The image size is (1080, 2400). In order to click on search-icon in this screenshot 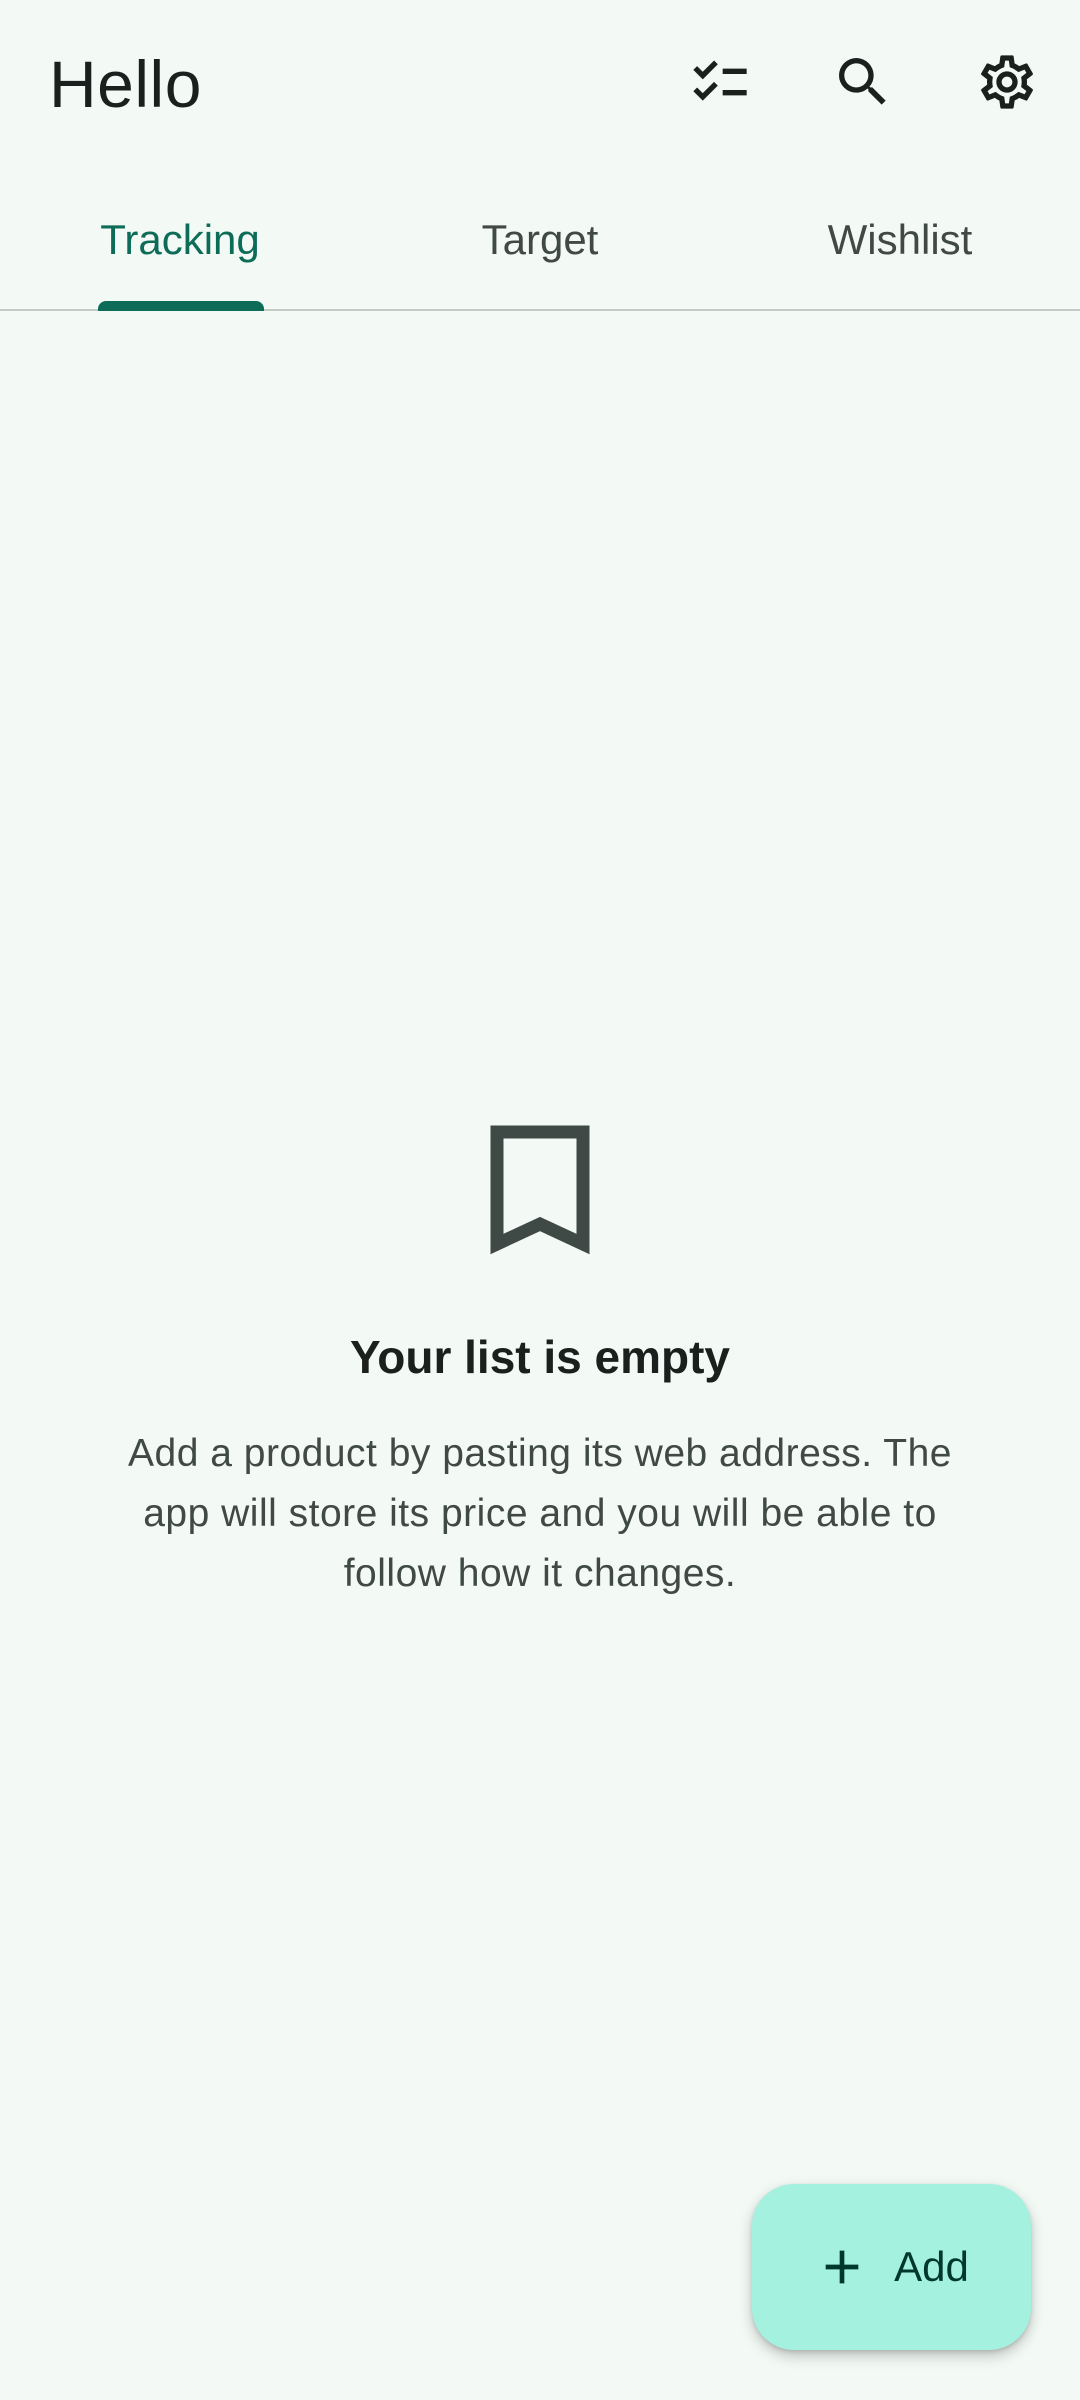, I will do `click(863, 84)`.